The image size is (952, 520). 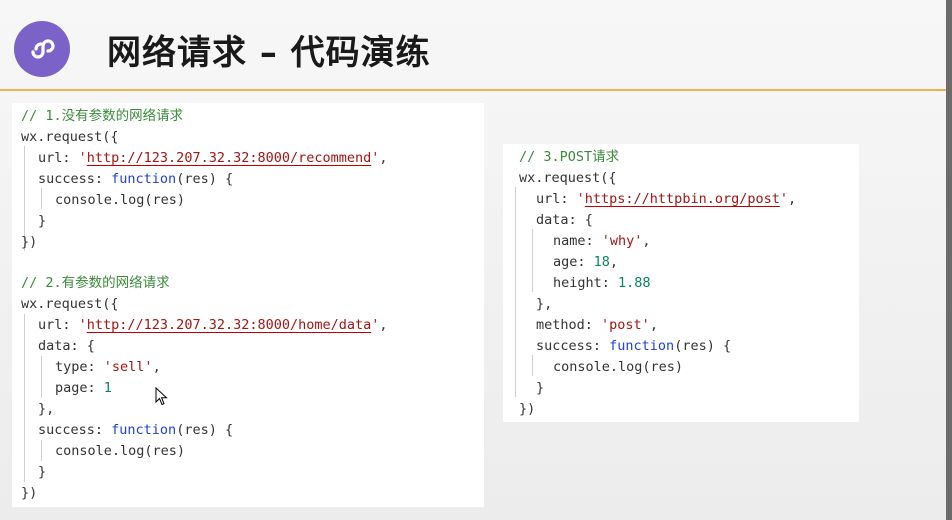 I want to click on window-edge, so click(x=949, y=260).